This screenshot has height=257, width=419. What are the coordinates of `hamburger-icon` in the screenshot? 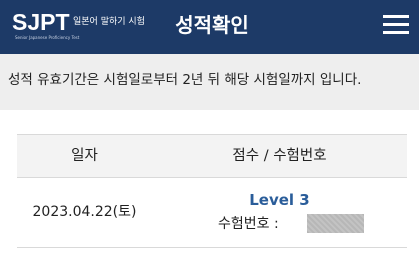 It's located at (396, 25).